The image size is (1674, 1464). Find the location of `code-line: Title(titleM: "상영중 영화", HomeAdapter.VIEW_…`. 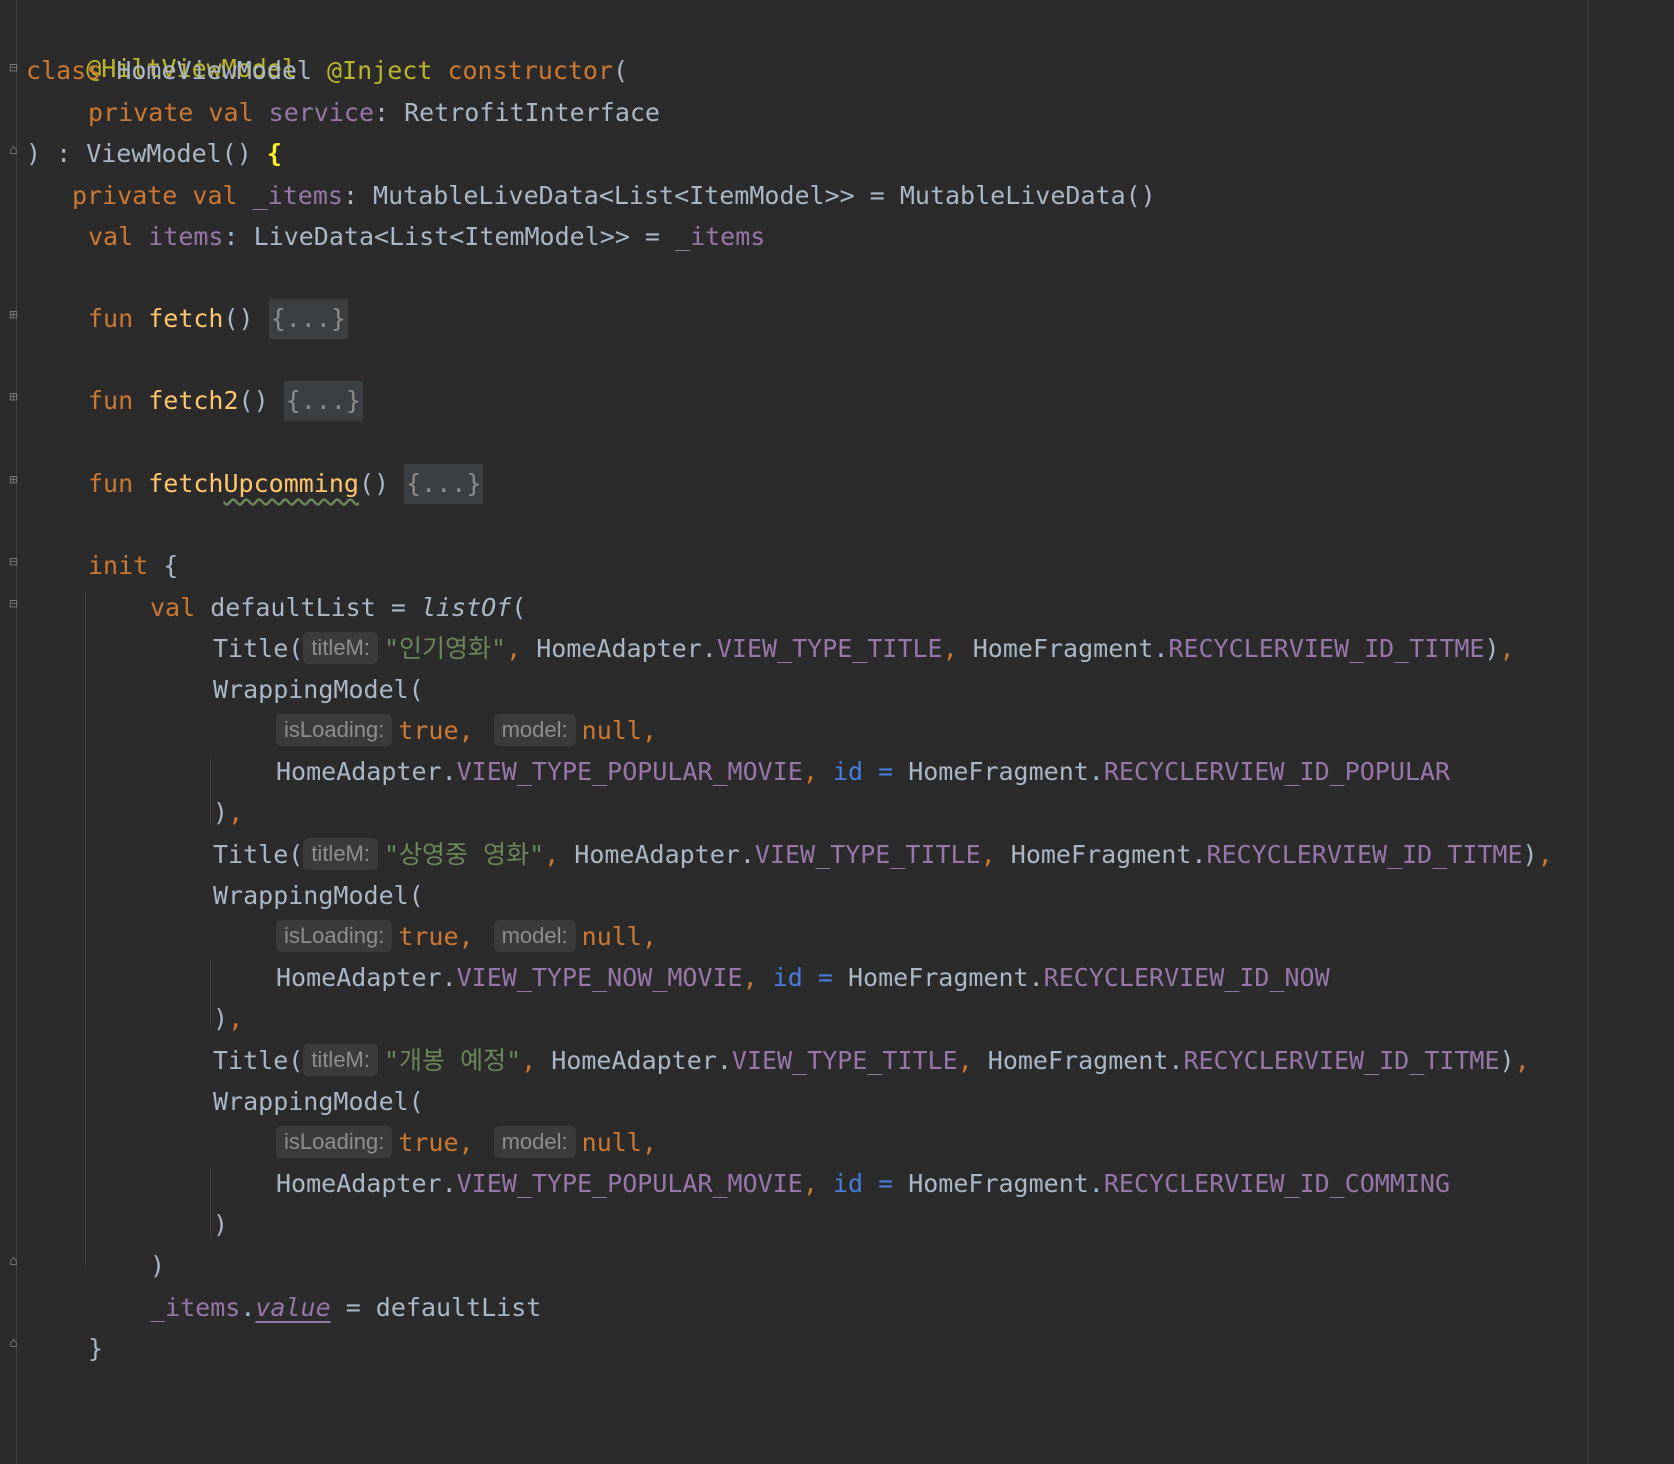

code-line: Title(titleM: "상영중 영화", HomeAdapter.VIEW_… is located at coordinates (883, 855).